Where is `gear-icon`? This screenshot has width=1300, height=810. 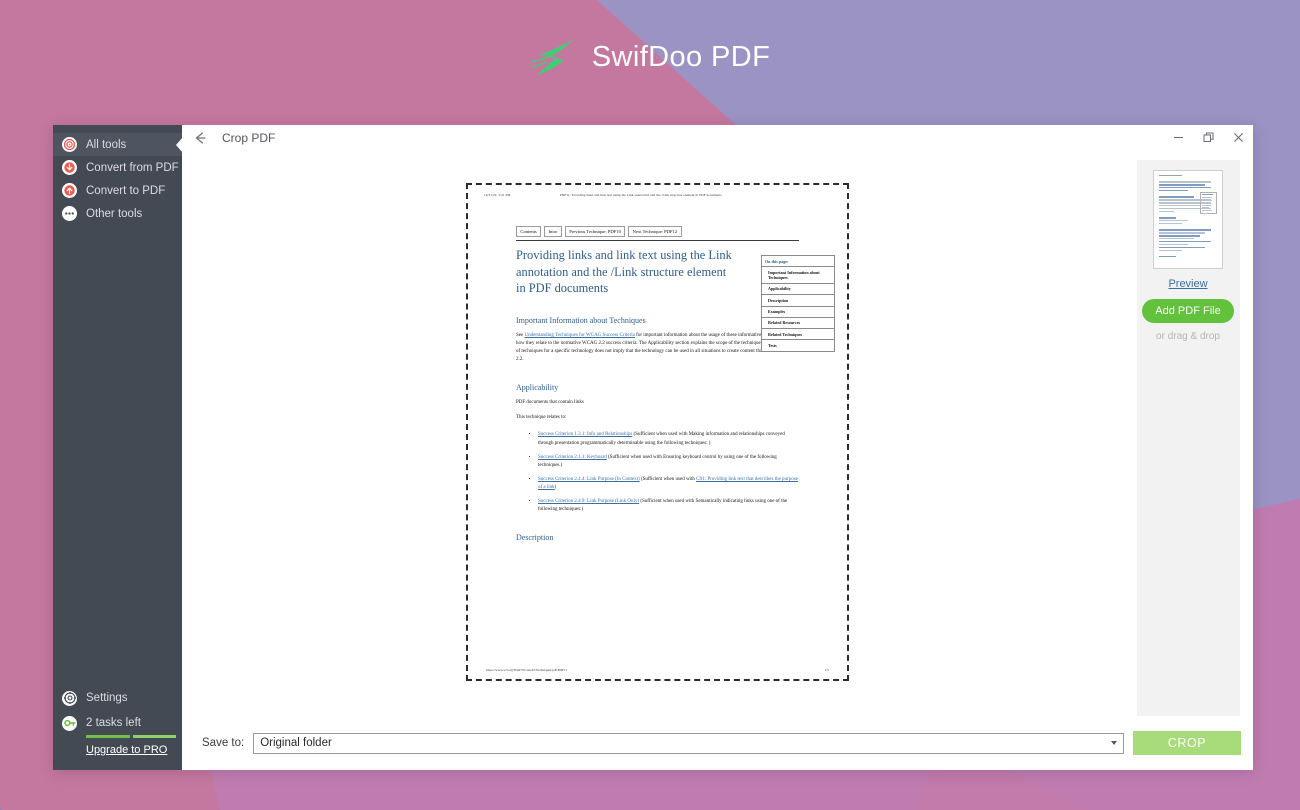 gear-icon is located at coordinates (69, 698).